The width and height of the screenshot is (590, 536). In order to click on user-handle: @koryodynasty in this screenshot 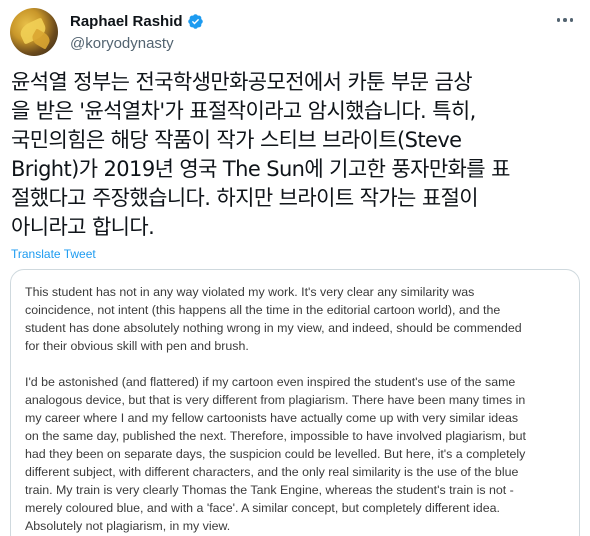, I will do `click(122, 43)`.